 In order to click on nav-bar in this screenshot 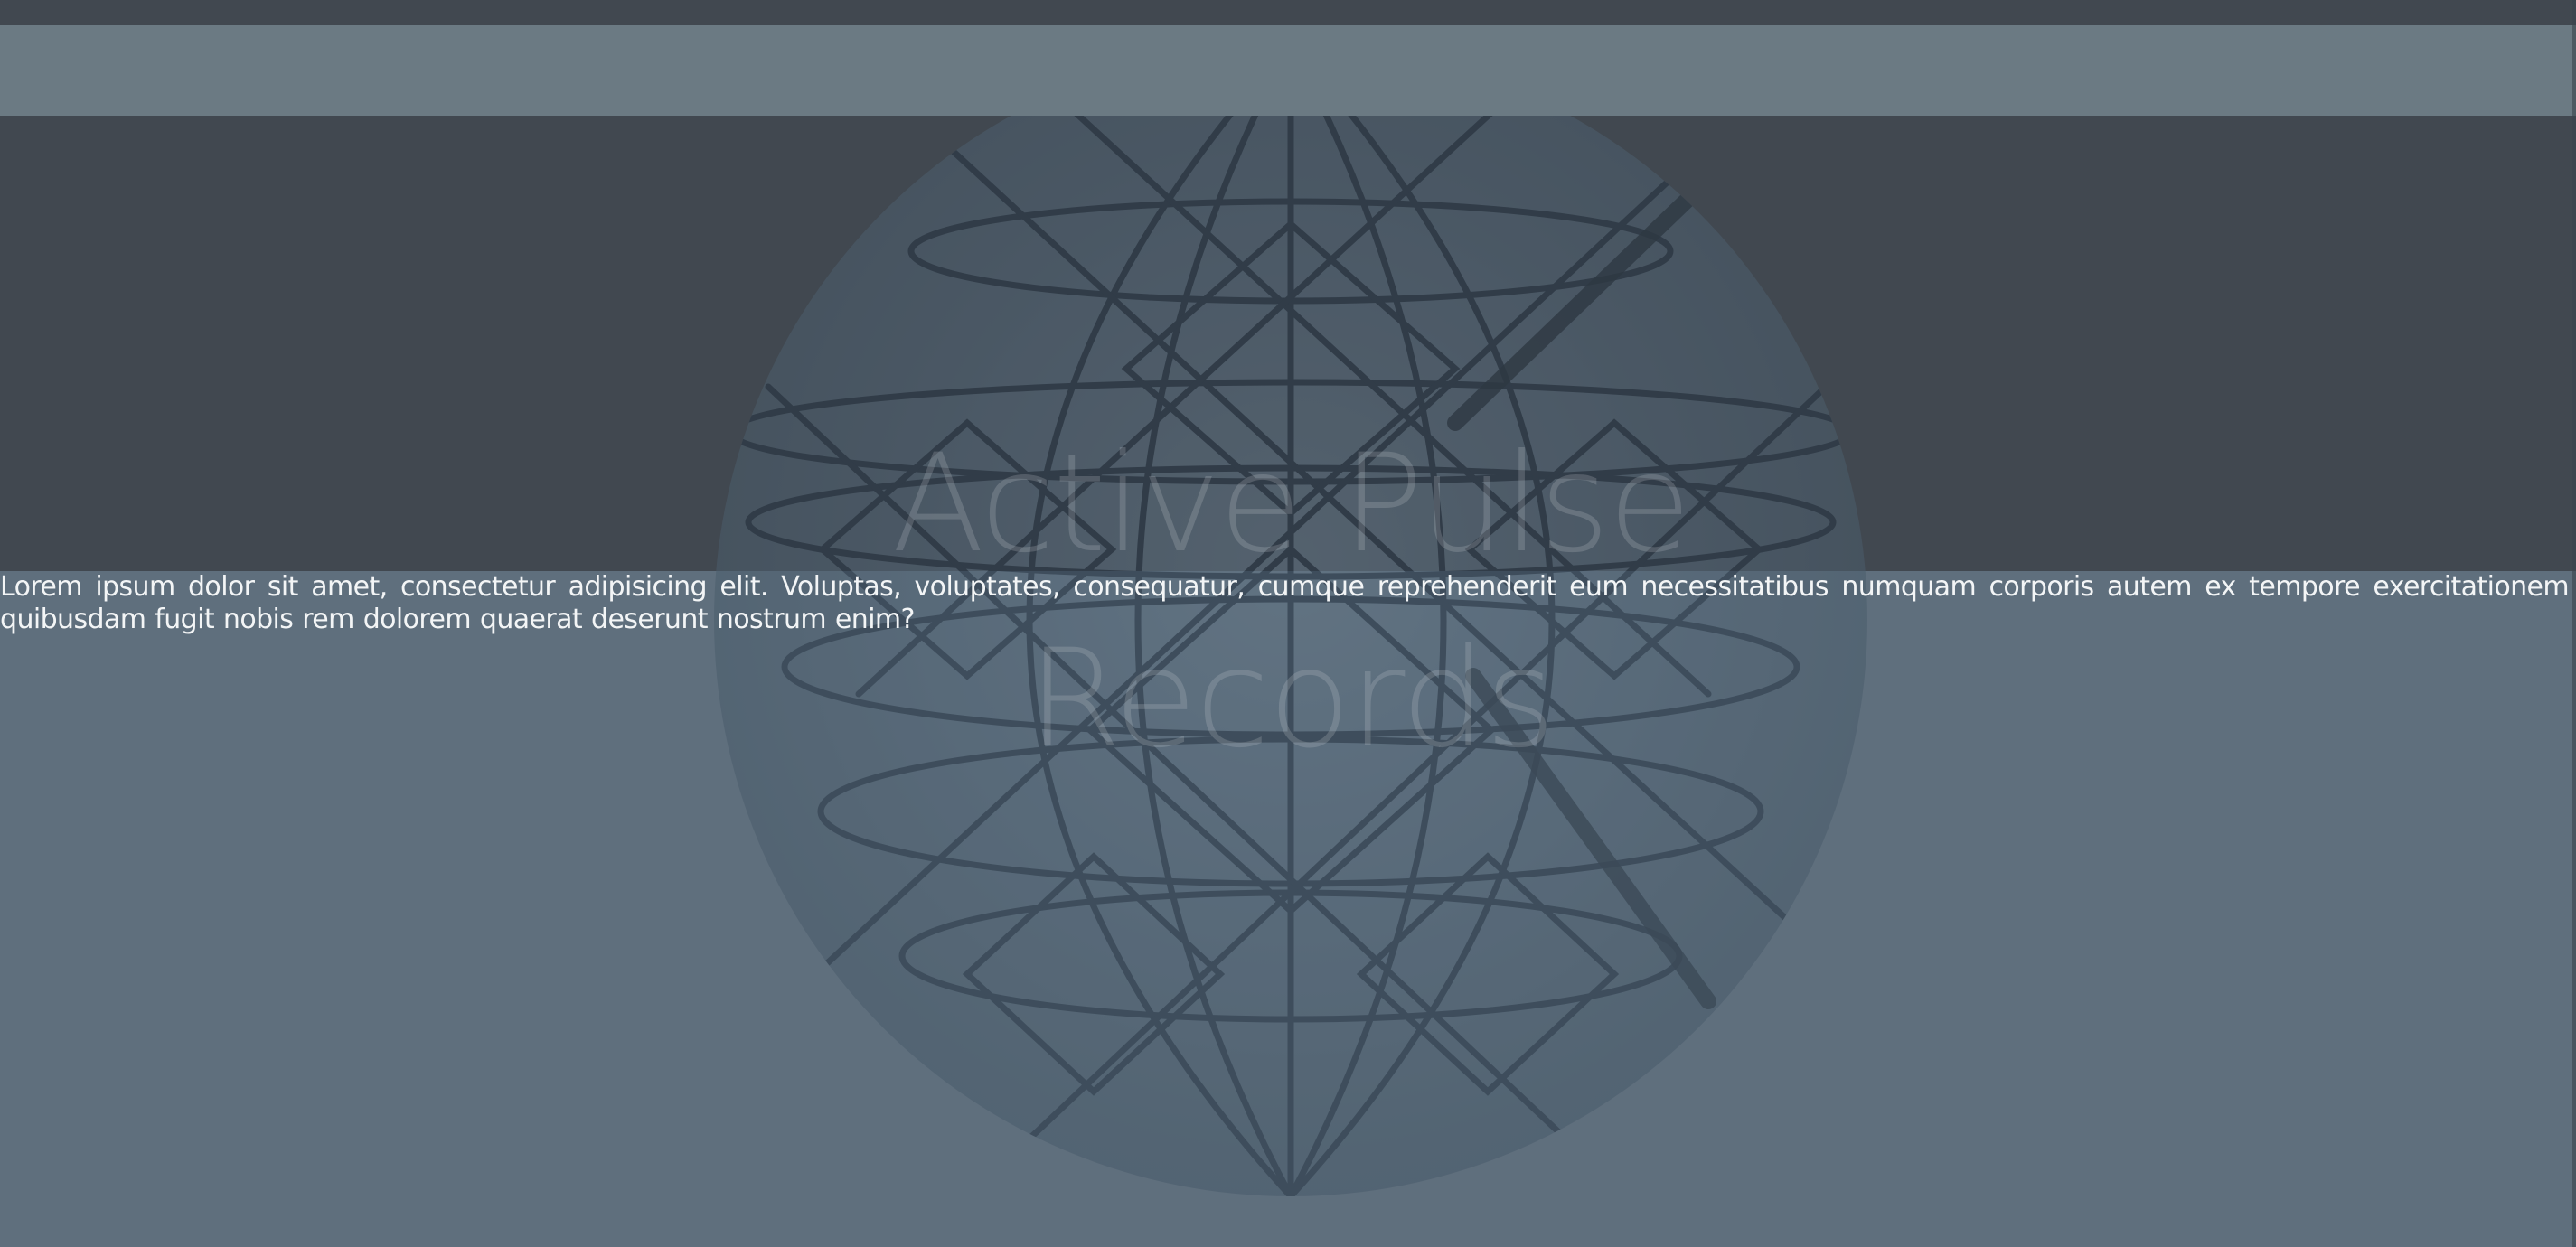, I will do `click(1288, 70)`.